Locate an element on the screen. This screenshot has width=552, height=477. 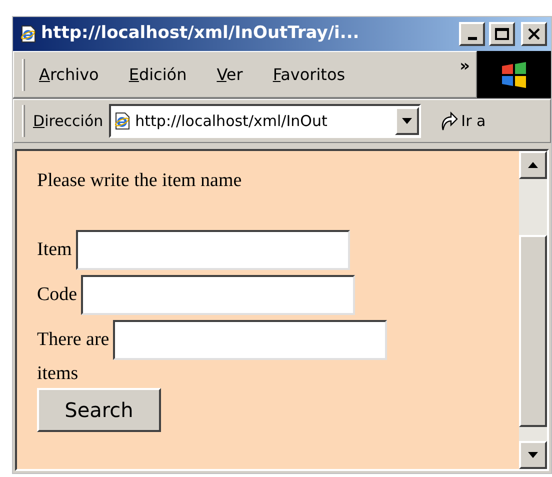
trailing-text: items is located at coordinates (58, 374).